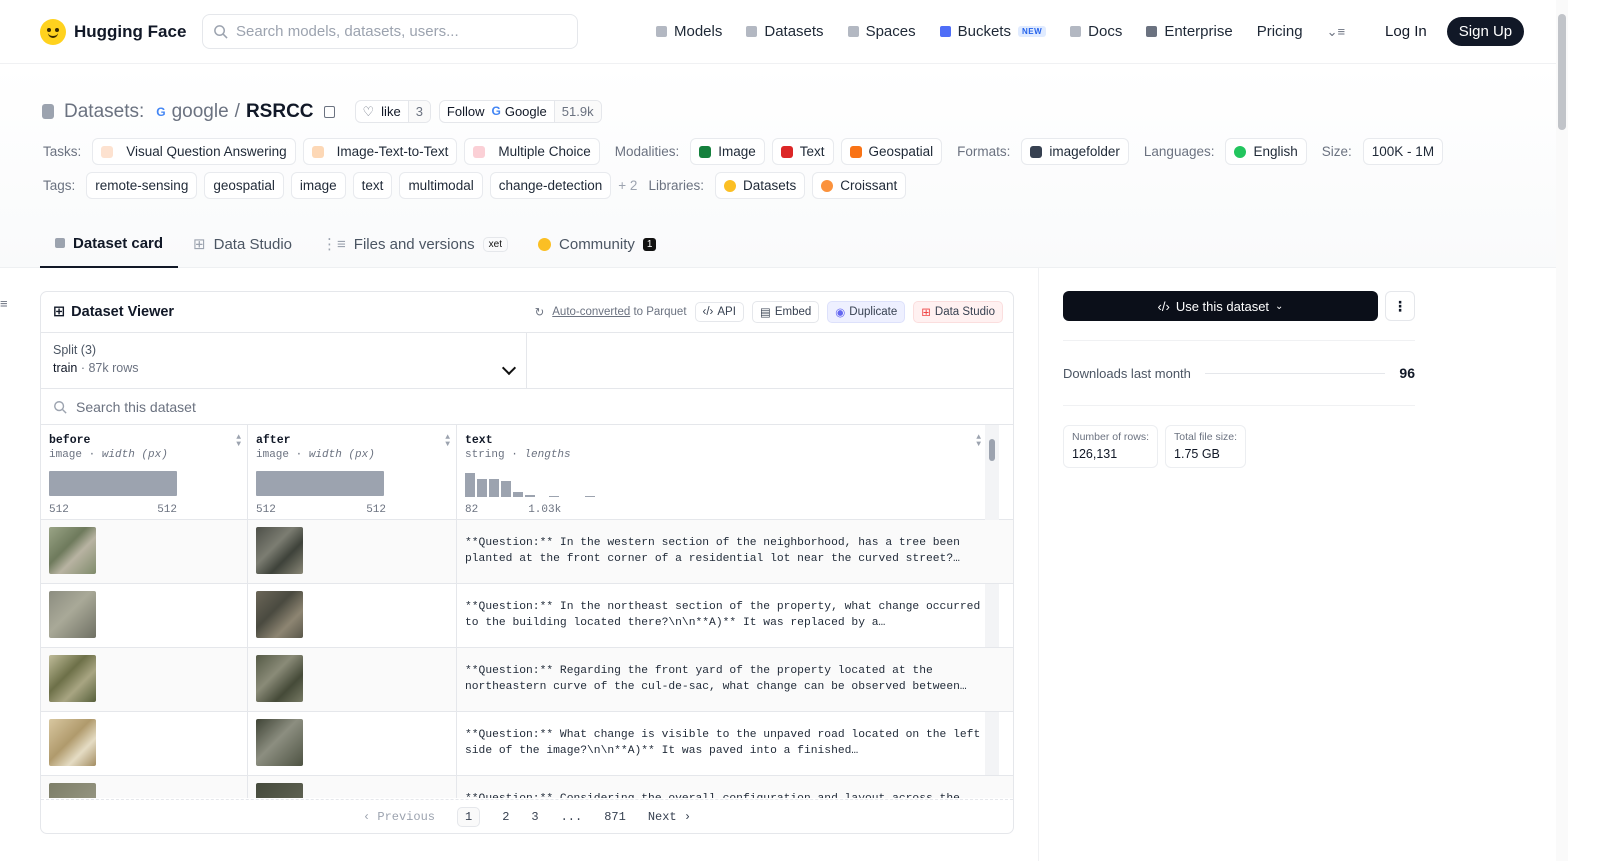 The width and height of the screenshot is (1600, 861). Describe the element at coordinates (1240, 151) in the screenshot. I see `globe-icon` at that location.